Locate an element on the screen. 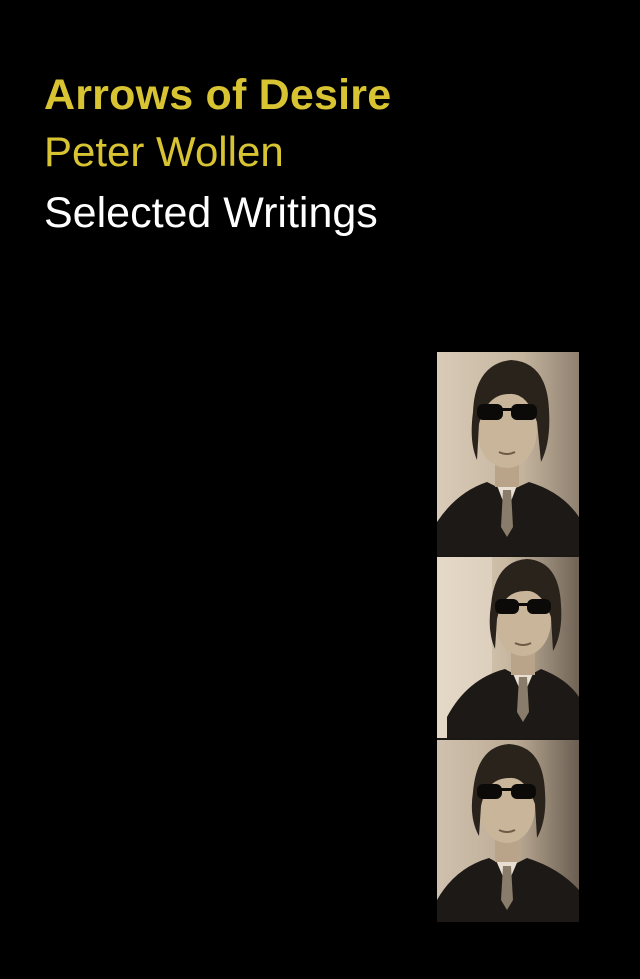 Image resolution: width=640 pixels, height=979 pixels. photobooth-strip is located at coordinates (508, 637).